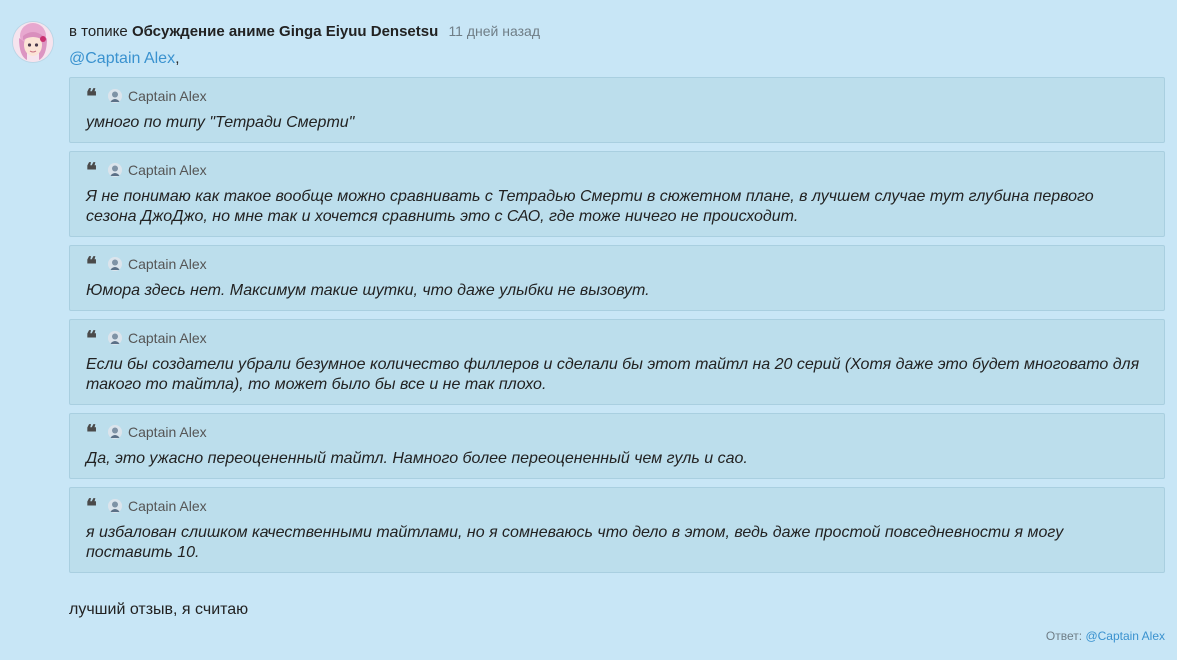  I want to click on mention-line: @Captain Alex,, so click(124, 59).